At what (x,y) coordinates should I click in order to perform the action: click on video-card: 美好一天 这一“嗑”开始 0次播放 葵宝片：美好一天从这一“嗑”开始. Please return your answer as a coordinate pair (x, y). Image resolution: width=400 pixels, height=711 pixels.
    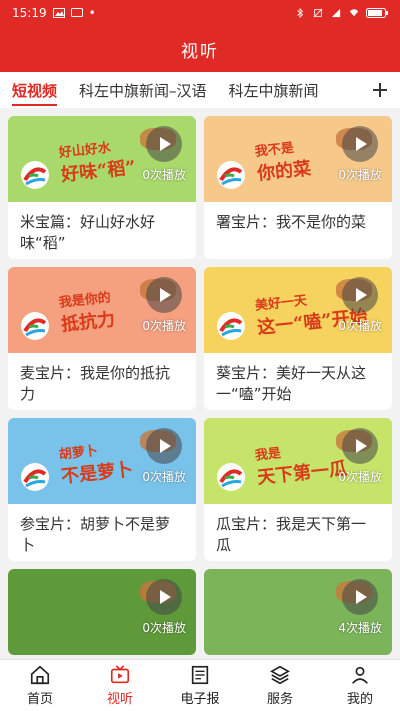
    Looking at the image, I should click on (298, 338).